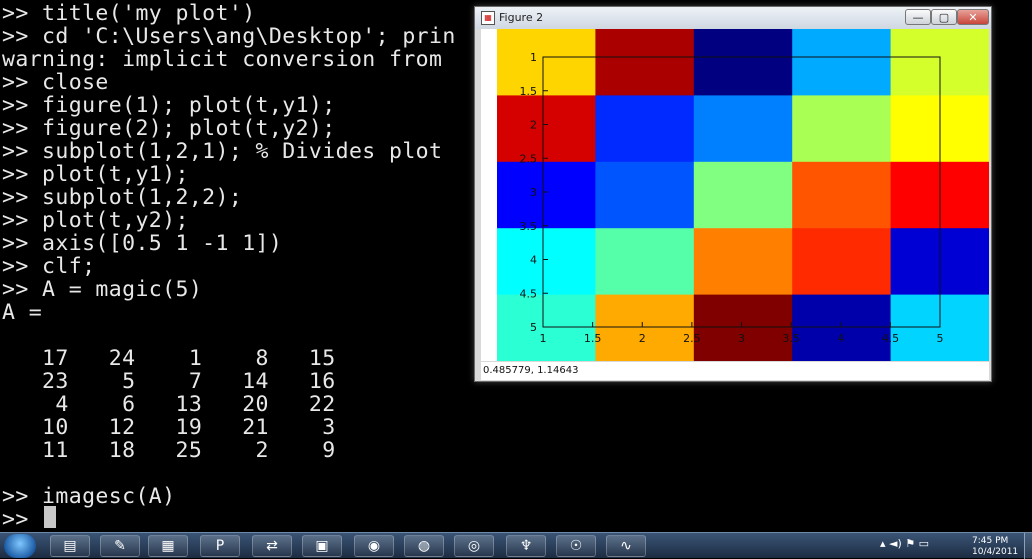 The width and height of the screenshot is (1032, 559). I want to click on terminal-line: >> plot(t,y2);, so click(95, 220).